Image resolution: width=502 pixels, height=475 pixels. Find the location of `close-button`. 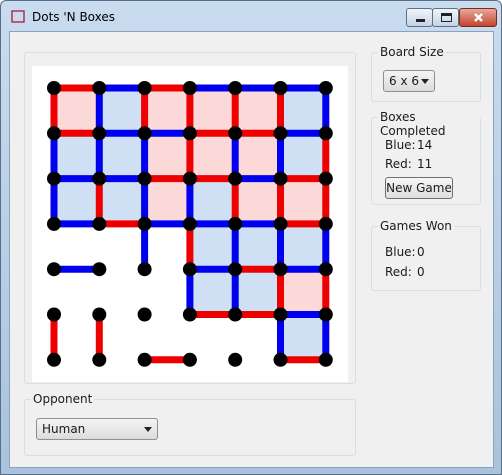

close-button is located at coordinates (478, 17).